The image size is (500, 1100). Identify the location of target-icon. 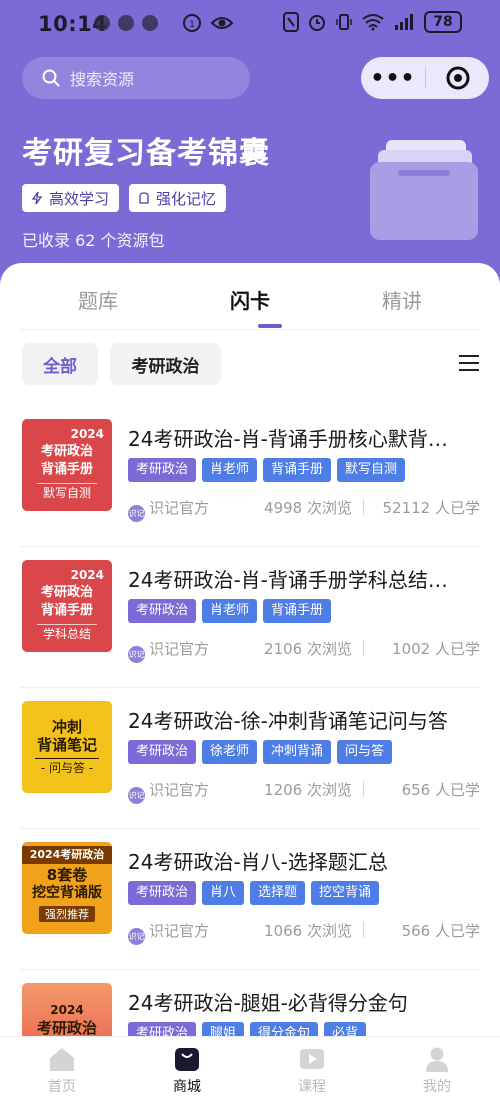
(457, 78).